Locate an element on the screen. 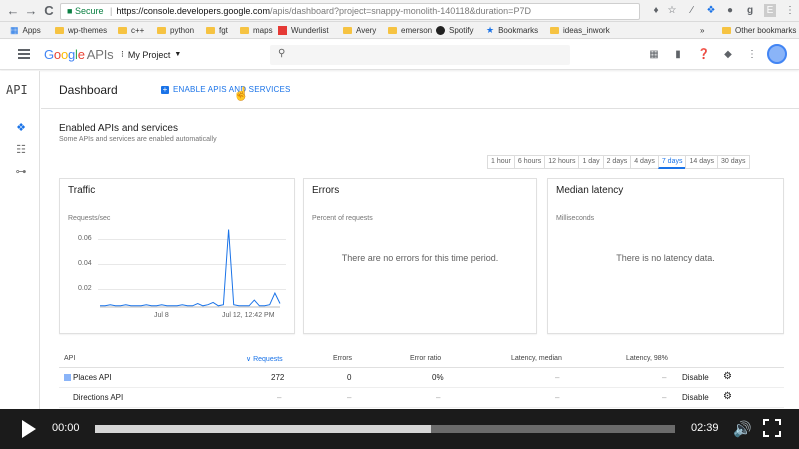  enable-apis-button: + ENABLE APIS AND SERVICES is located at coordinates (226, 89).